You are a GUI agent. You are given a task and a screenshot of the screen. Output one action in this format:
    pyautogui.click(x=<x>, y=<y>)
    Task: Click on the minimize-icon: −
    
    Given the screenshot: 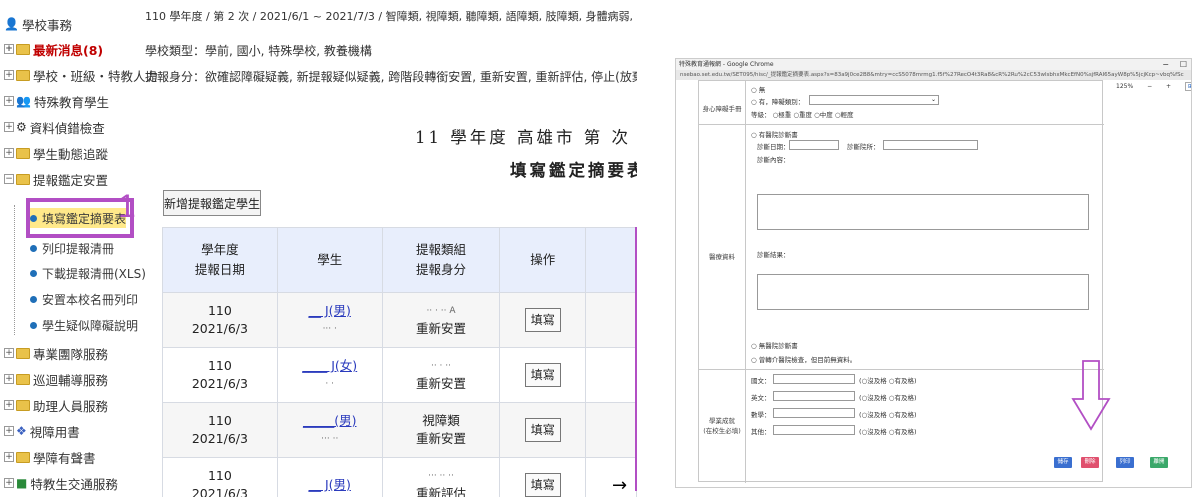 What is the action you would take?
    pyautogui.click(x=1165, y=64)
    